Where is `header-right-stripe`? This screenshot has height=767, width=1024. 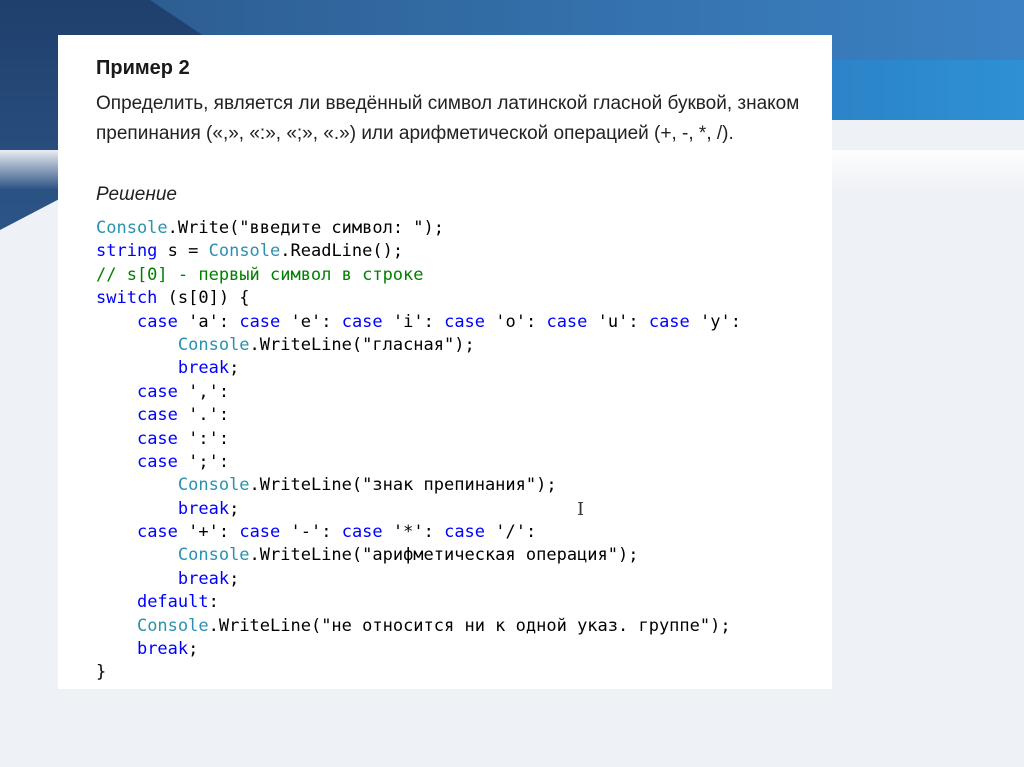 header-right-stripe is located at coordinates (927, 90).